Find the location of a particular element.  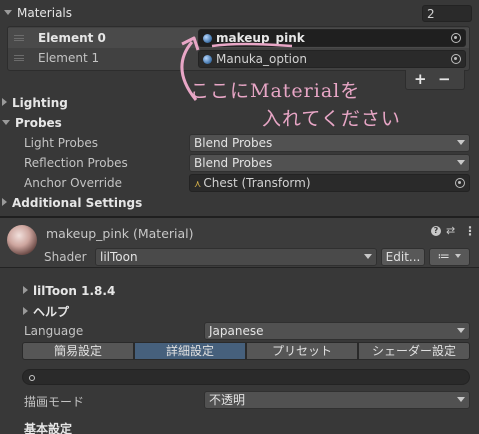

element-1-label: Element 1 is located at coordinates (69, 58).